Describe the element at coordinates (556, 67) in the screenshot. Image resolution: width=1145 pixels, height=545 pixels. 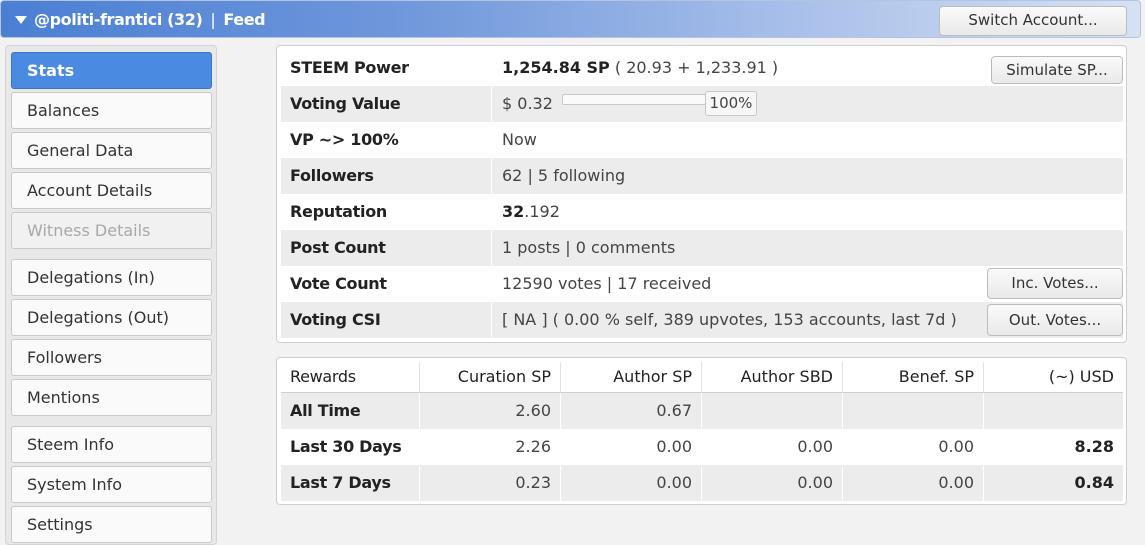
I see `steem-power-total: 1,254.84 SP` at that location.